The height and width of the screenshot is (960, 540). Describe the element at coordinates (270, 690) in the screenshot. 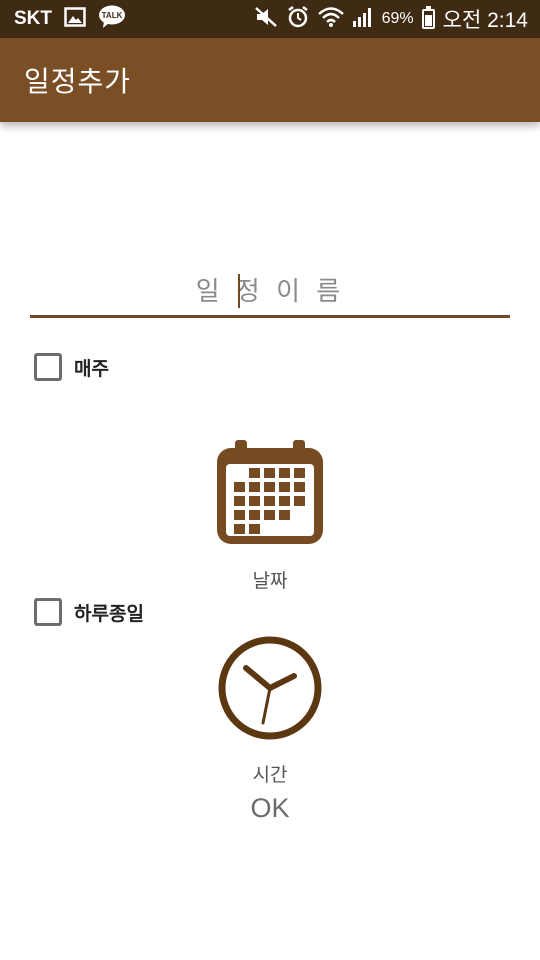

I see `clock-icon` at that location.